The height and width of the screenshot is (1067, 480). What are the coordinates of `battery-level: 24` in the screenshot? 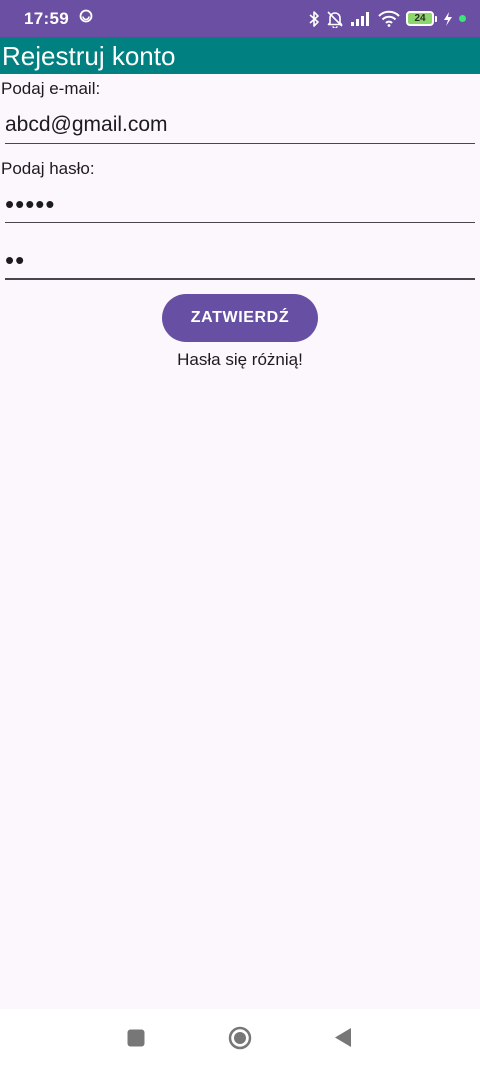 It's located at (420, 18).